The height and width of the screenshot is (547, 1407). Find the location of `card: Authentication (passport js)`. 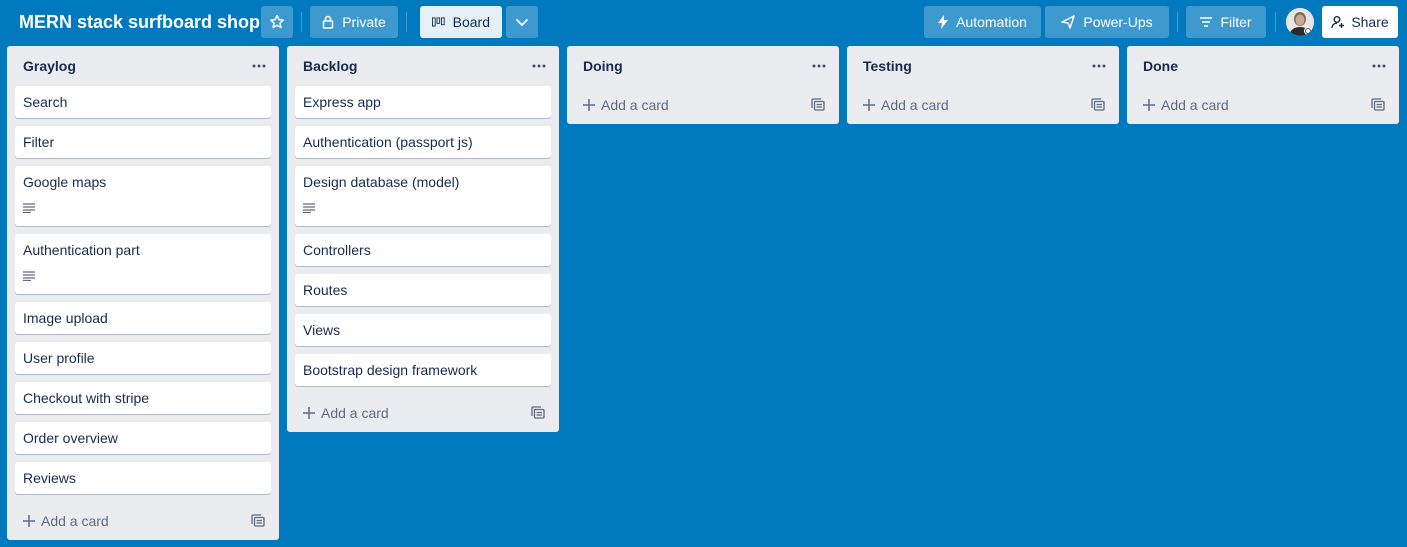

card: Authentication (passport js) is located at coordinates (423, 142).